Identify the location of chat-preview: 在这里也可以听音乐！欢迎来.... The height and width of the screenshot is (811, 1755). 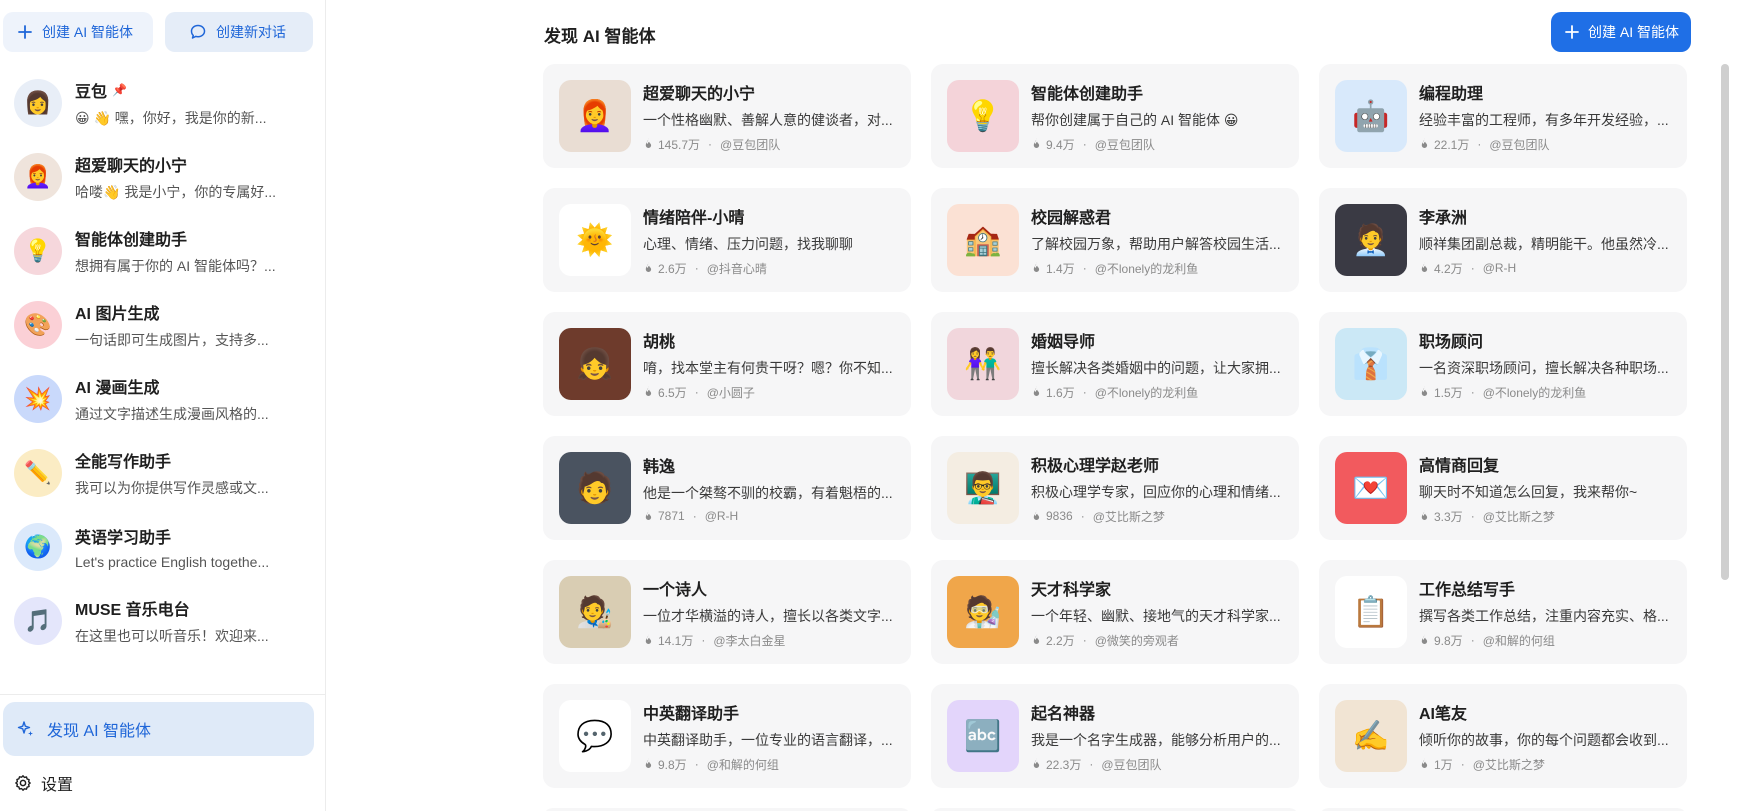
(172, 636).